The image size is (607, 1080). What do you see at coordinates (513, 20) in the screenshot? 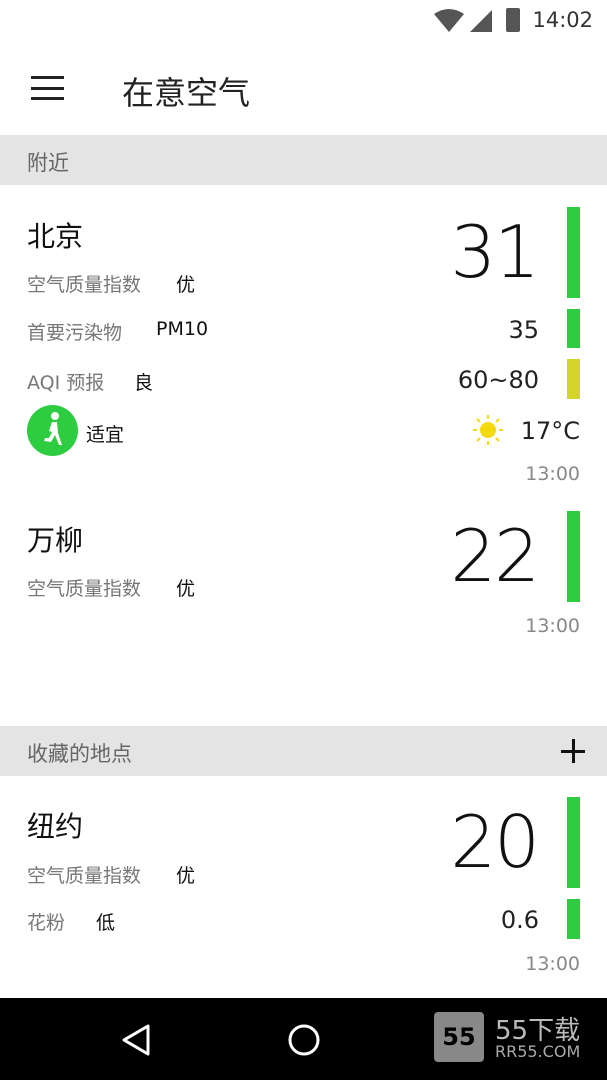
I see `battery-icon` at bounding box center [513, 20].